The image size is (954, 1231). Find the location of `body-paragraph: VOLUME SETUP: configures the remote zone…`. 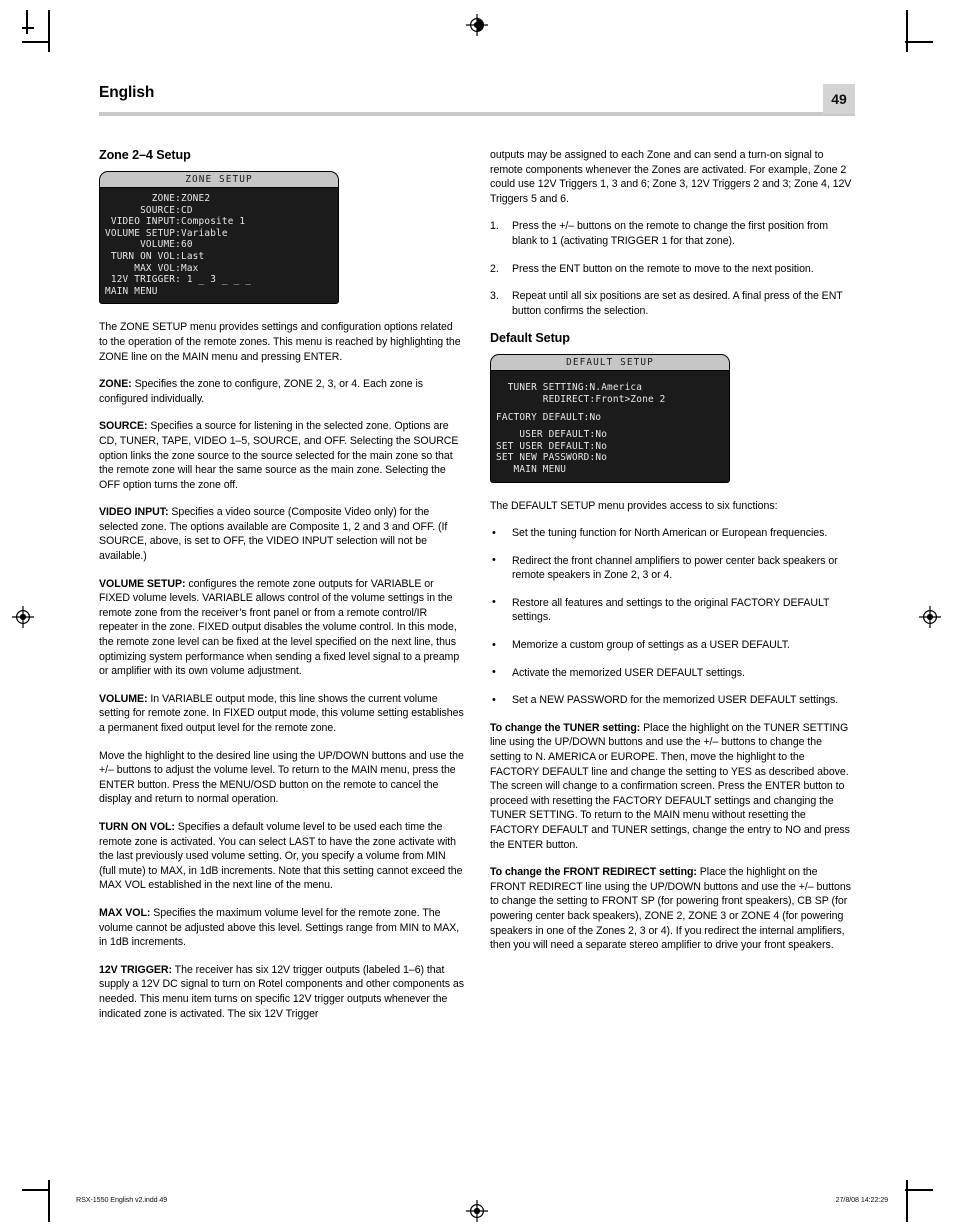

body-paragraph: VOLUME SETUP: configures the remote zone… is located at coordinates (281, 628).